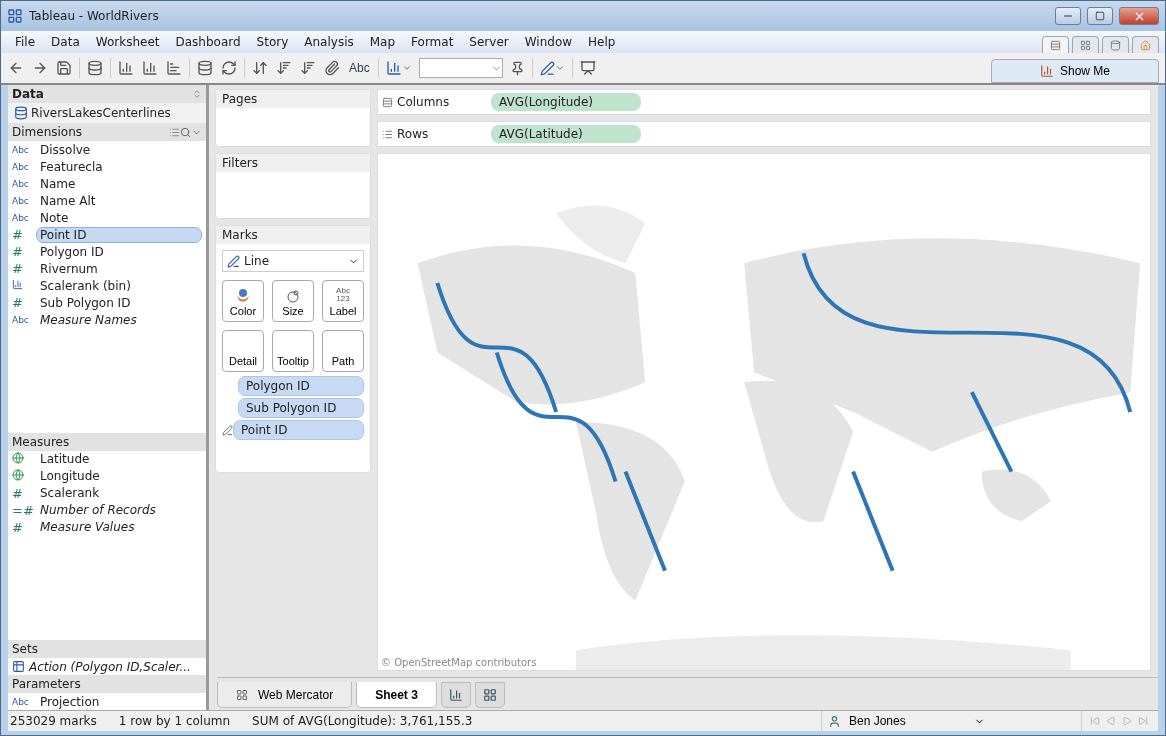 This screenshot has height=736, width=1166. I want to click on menu-item: Data, so click(65, 42).